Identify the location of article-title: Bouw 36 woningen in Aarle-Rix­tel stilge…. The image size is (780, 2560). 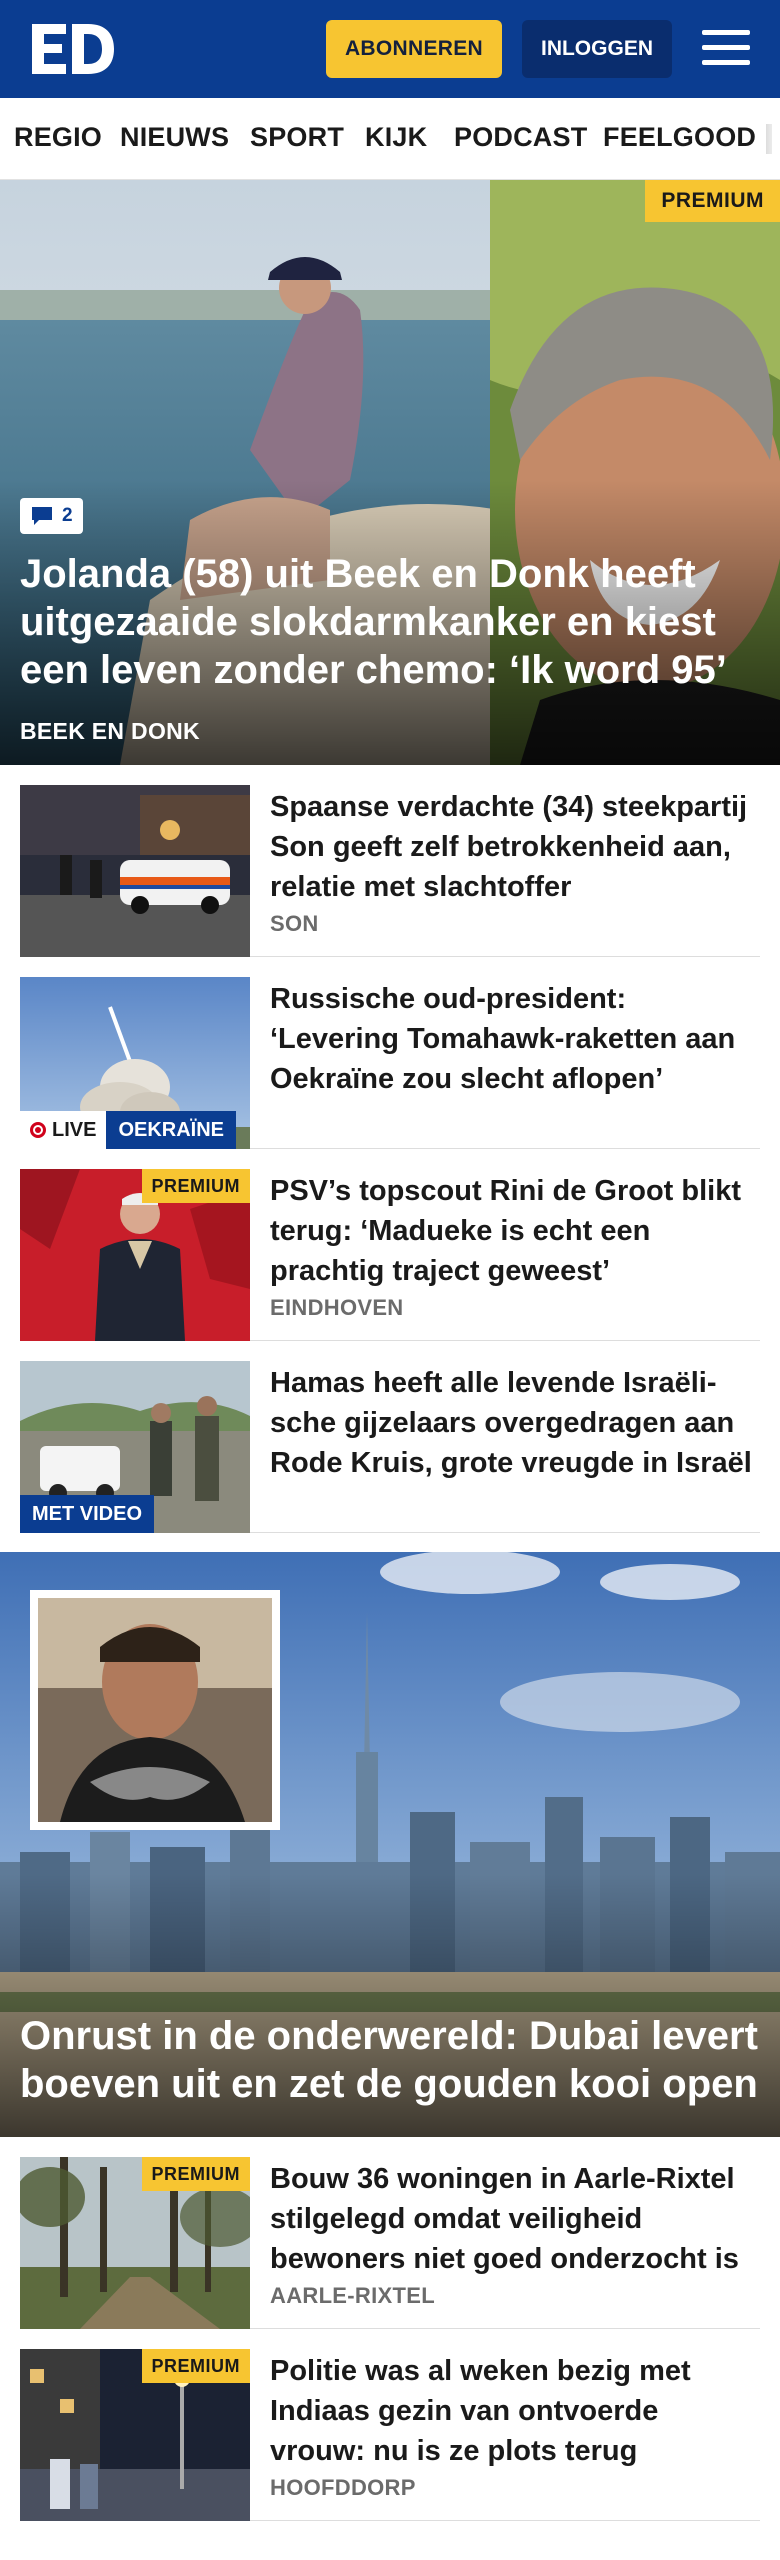
(515, 2219).